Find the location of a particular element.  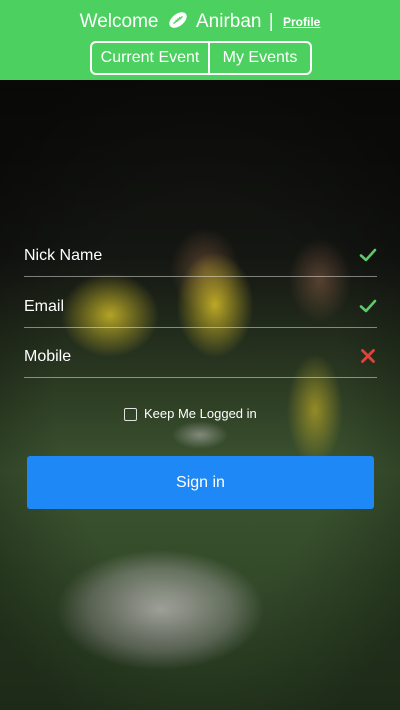

rugby-ball-icon is located at coordinates (178, 20).